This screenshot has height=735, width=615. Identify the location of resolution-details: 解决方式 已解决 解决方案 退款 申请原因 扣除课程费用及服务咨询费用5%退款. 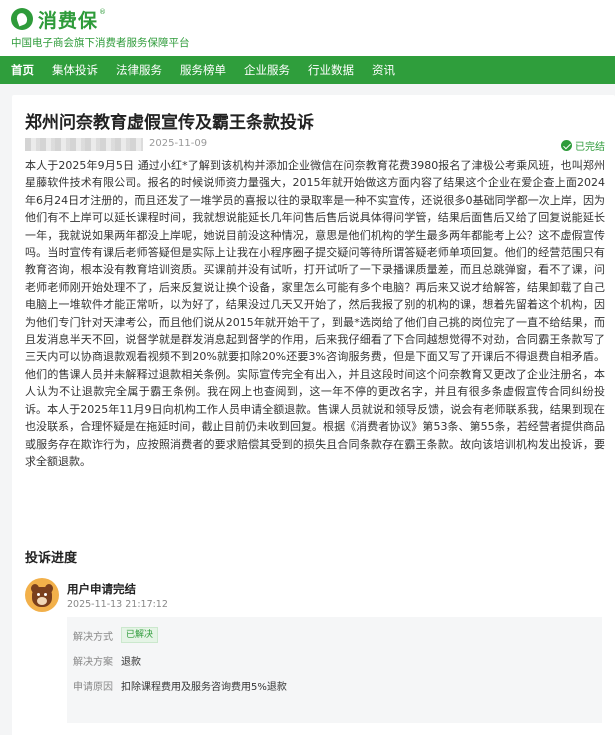
(334, 670).